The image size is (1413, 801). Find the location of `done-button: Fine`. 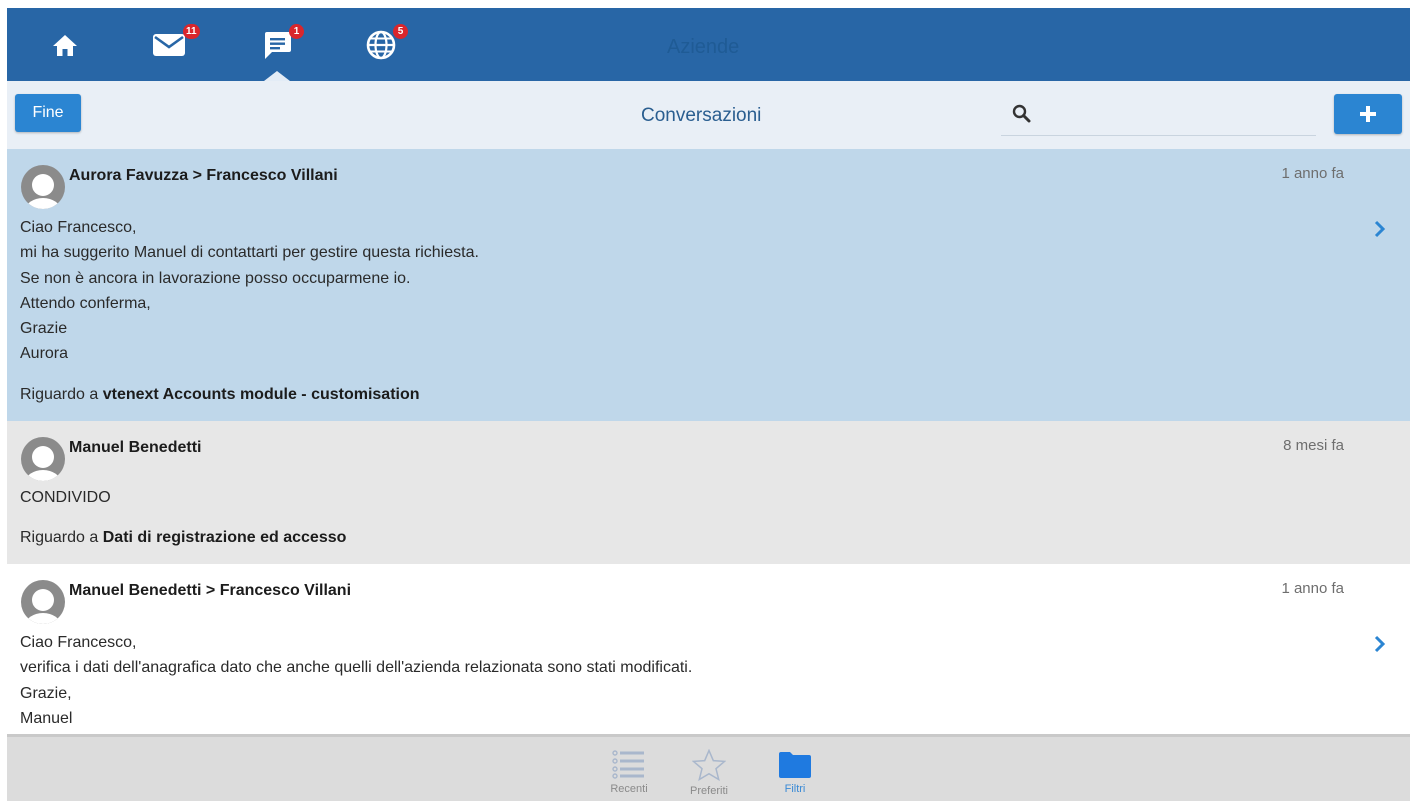

done-button: Fine is located at coordinates (48, 113).